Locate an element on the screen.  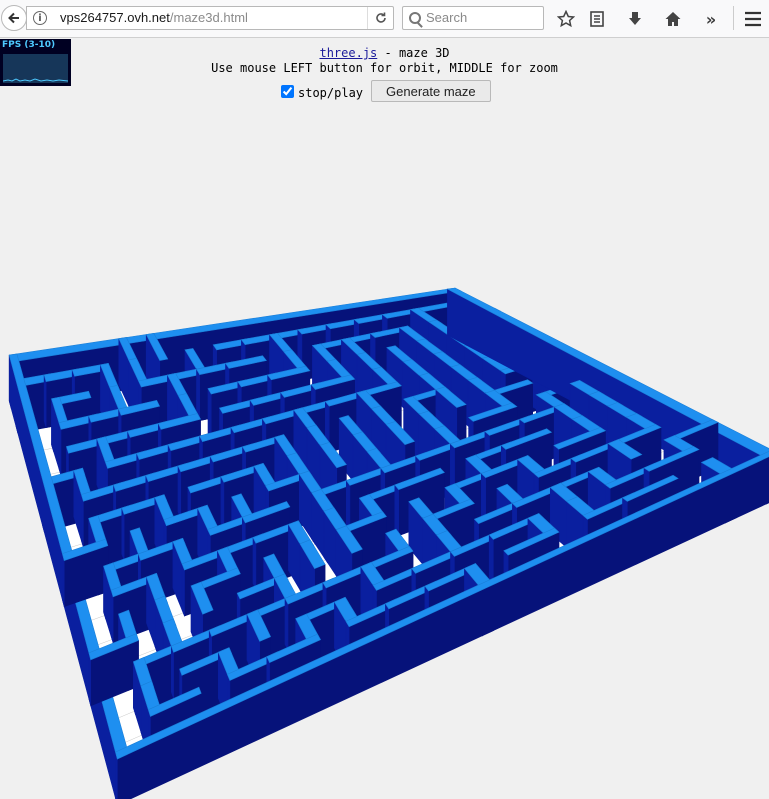
controls-row: stop/play Generate maze is located at coordinates (386, 91).